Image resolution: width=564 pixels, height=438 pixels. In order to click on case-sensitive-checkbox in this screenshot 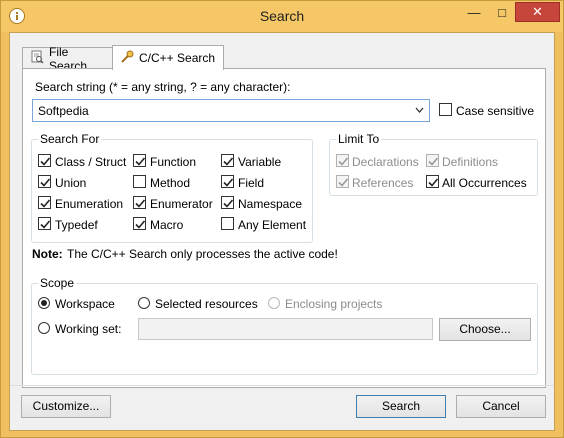, I will do `click(445, 109)`.